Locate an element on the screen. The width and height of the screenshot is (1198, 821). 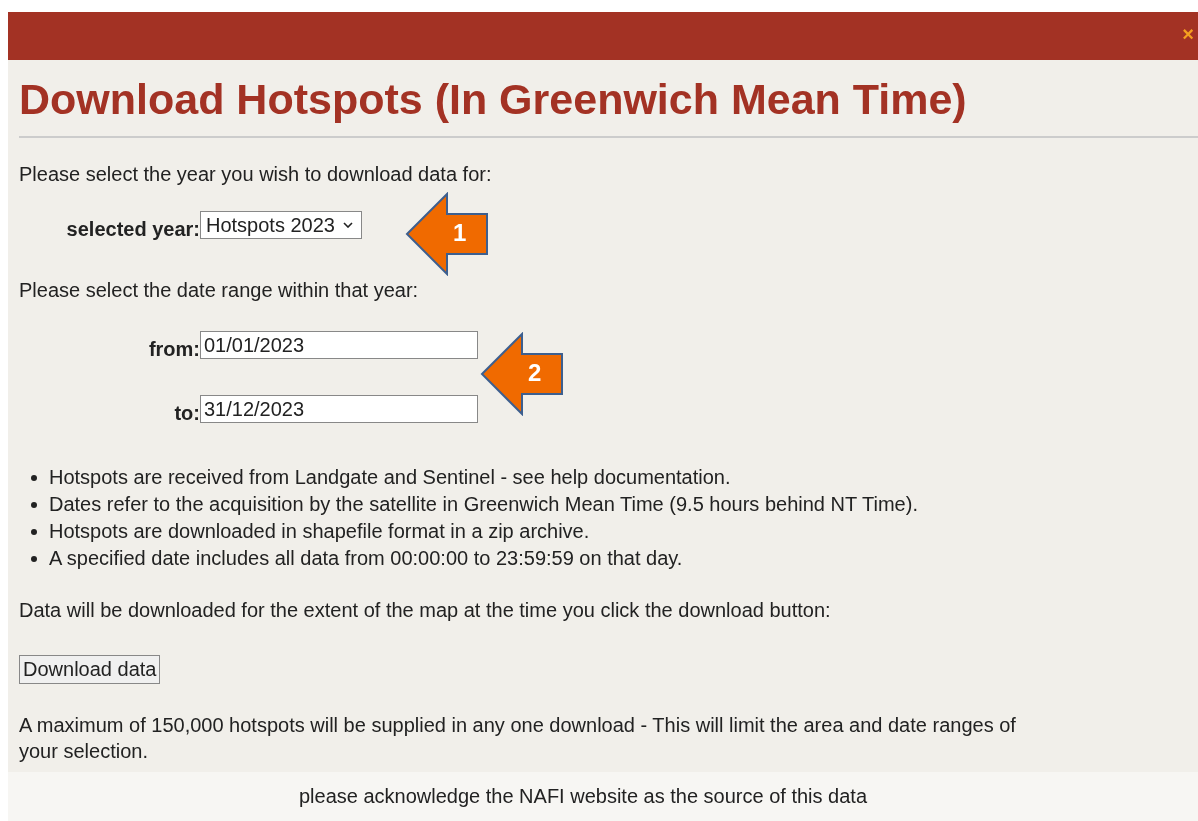
intro-text: Please select the year you wish to download data for: is located at coordinates (256, 174).